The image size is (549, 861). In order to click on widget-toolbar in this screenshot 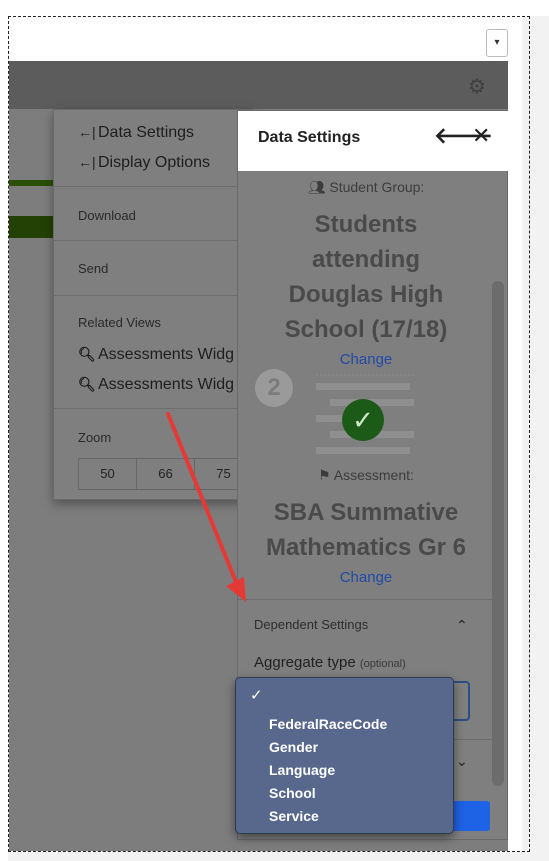, I will do `click(258, 85)`.